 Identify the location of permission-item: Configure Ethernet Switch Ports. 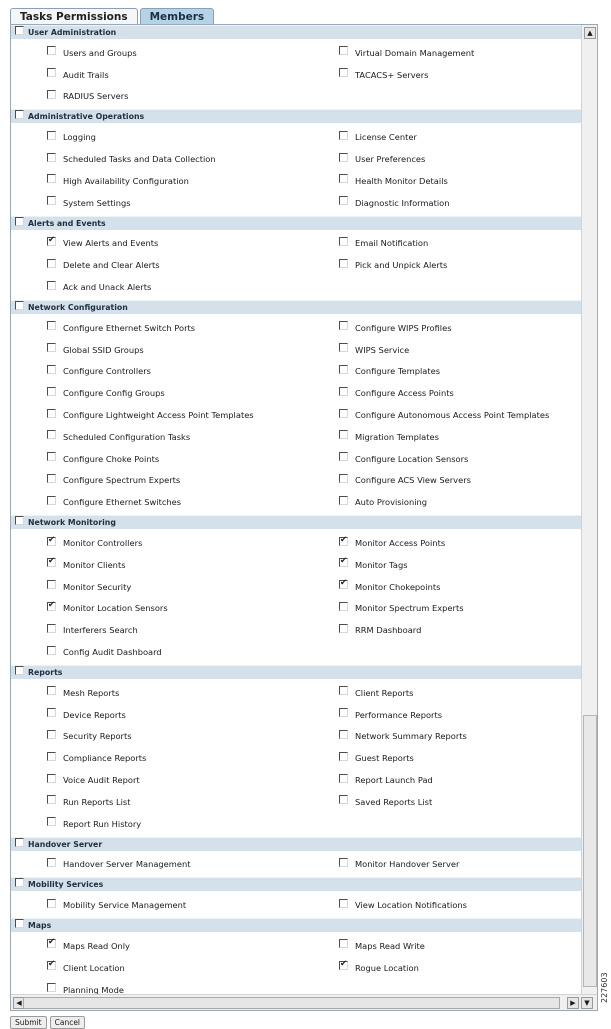
(121, 327).